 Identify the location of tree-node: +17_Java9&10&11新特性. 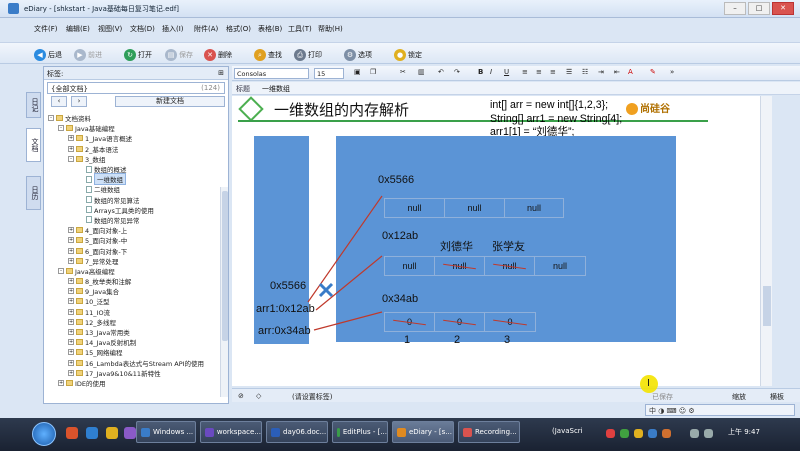
(136, 373).